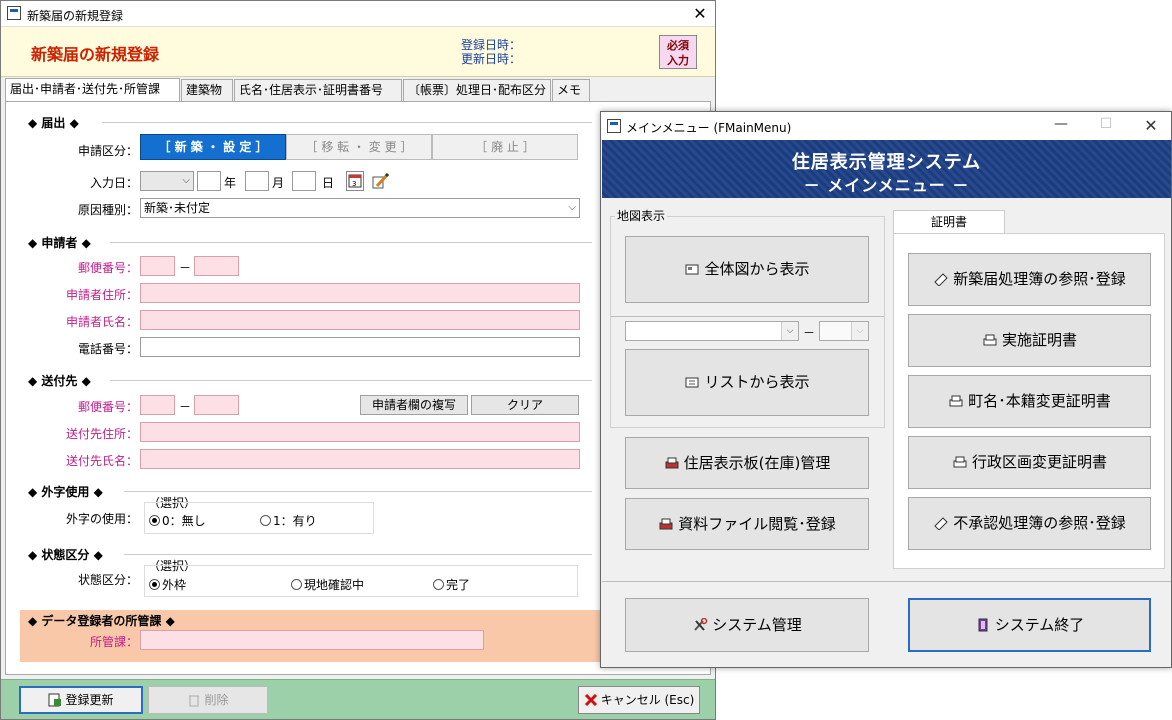 The height and width of the screenshot is (720, 1172). I want to click on town-name-cert-button: 町名･本籍変更証明書, so click(1029, 401).